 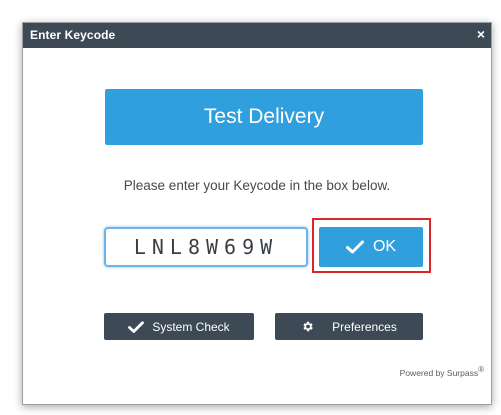 I want to click on powered-by-text: Powered by Surpass, so click(x=439, y=372).